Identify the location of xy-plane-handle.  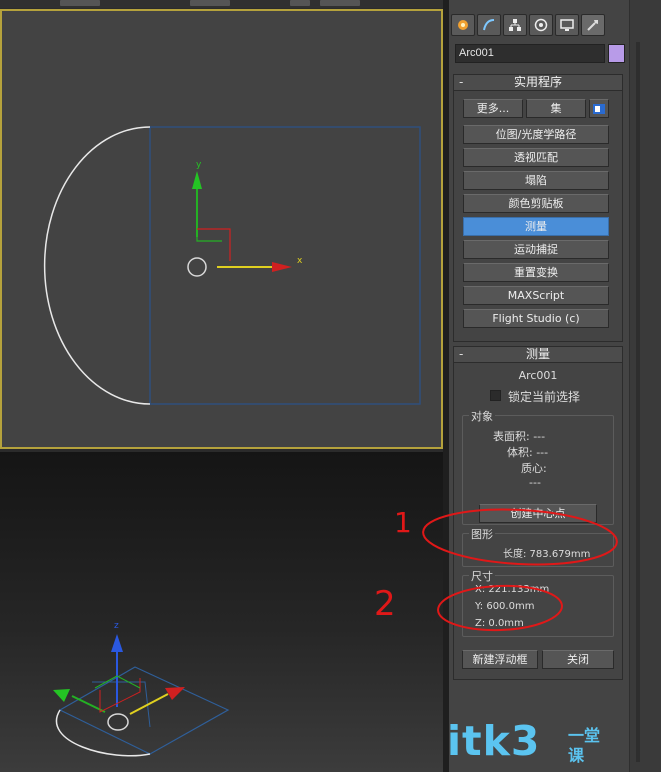
(214, 244).